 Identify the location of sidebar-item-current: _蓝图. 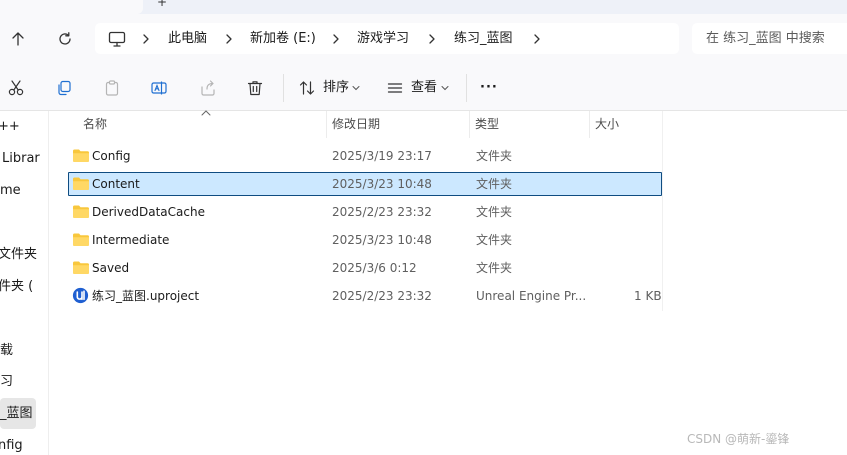
(18, 413).